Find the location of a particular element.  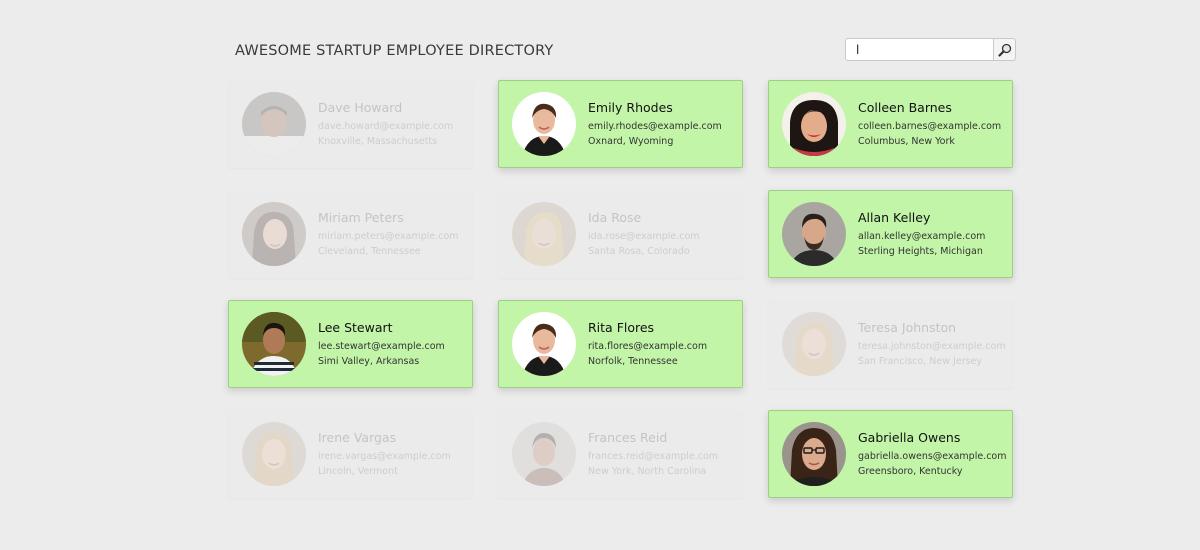

employee-email: dave.howard@example.com is located at coordinates (386, 126).